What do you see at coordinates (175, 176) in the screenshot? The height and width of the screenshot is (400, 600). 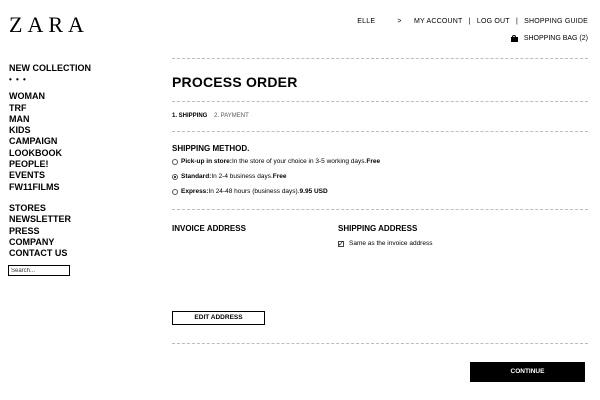 I see `shipping-radio-standard` at bounding box center [175, 176].